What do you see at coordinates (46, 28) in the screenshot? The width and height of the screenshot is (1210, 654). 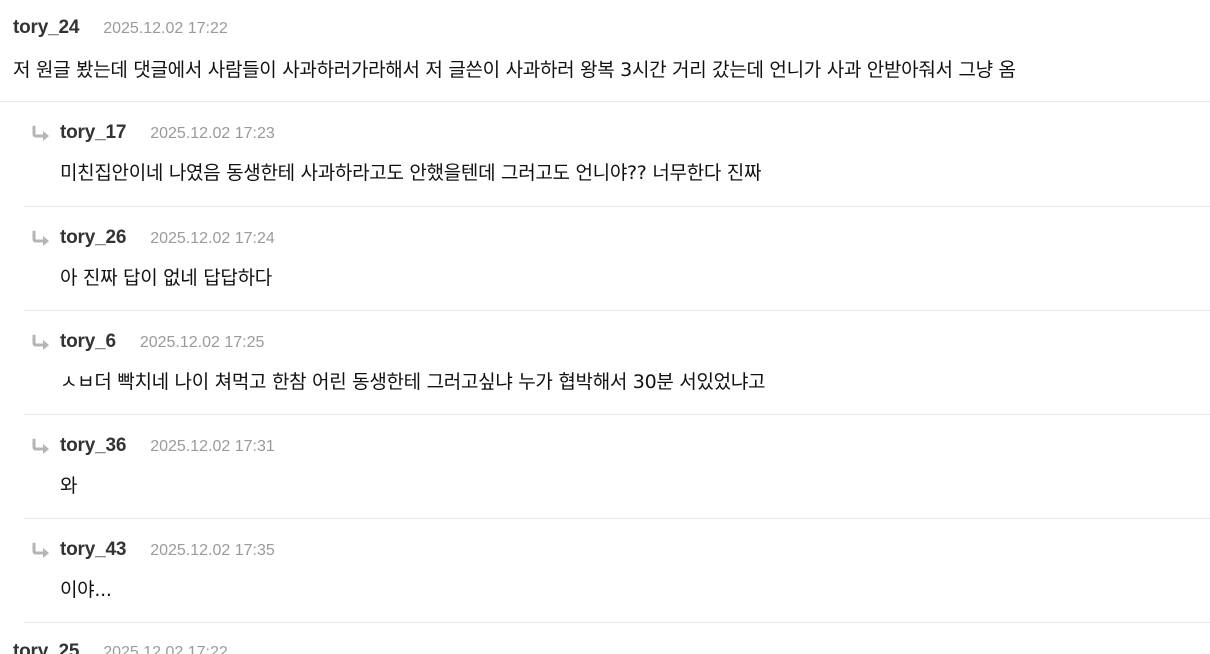 I see `comment-author: tory_24` at bounding box center [46, 28].